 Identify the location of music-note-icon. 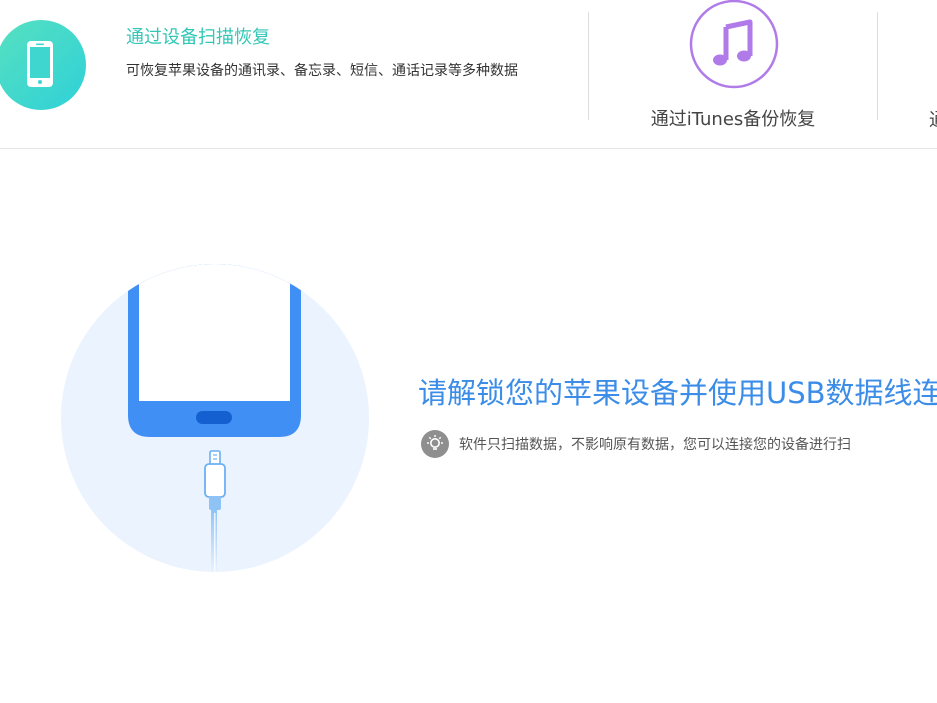
(734, 44).